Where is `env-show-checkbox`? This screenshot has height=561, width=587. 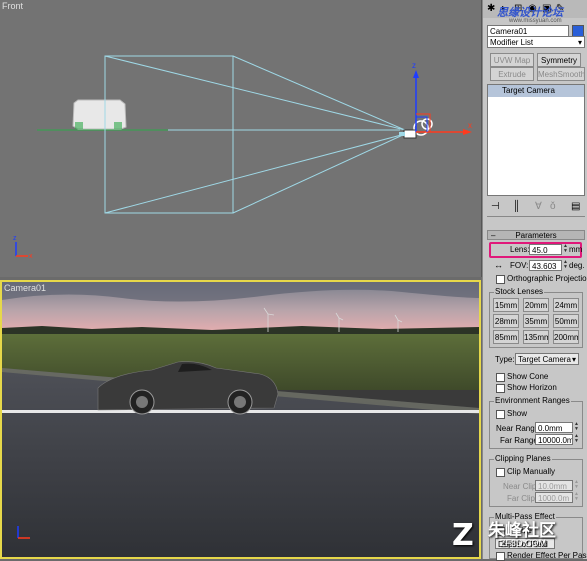
env-show-checkbox is located at coordinates (500, 414).